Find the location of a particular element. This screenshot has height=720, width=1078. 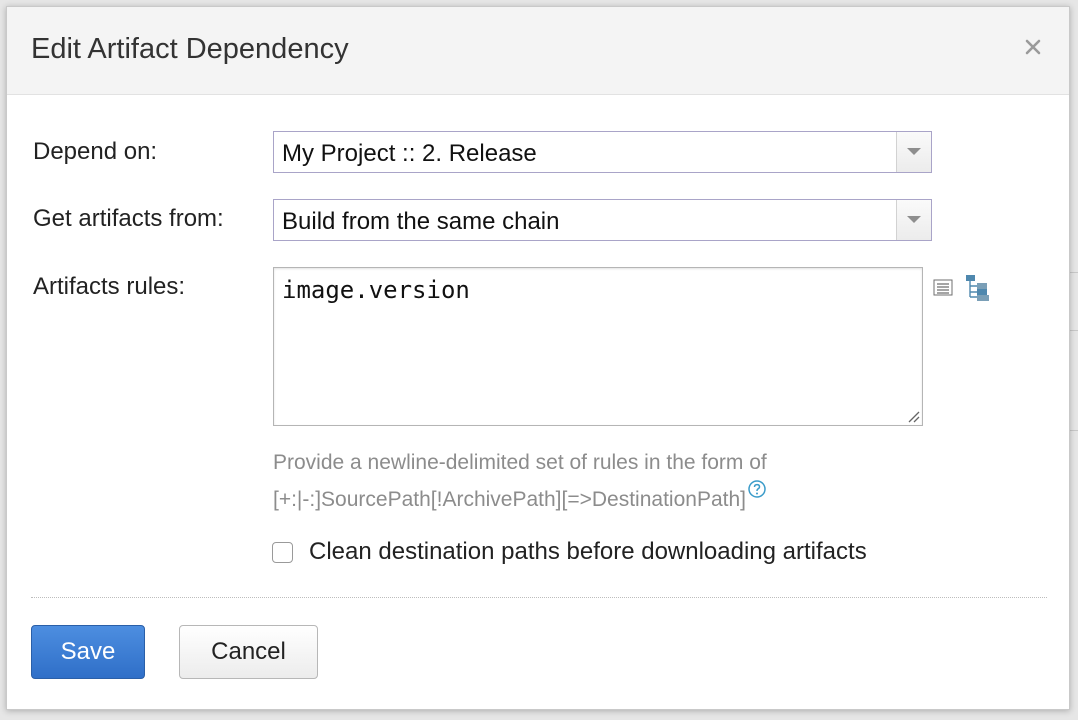

resize-grip-icon is located at coordinates (913, 416).